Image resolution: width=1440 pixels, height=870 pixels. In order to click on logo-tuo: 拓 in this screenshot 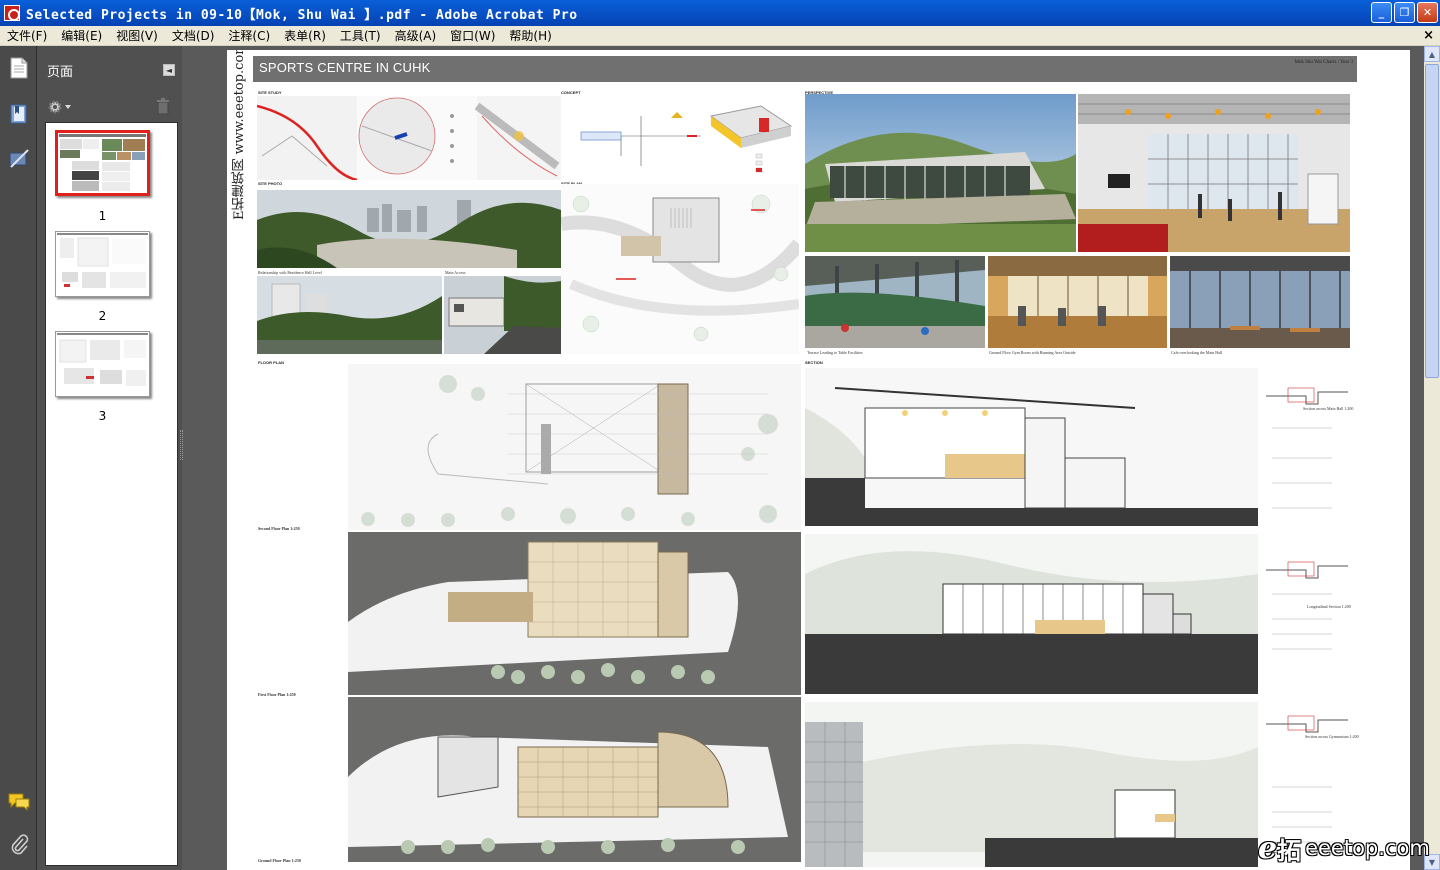, I will do `click(1289, 850)`.